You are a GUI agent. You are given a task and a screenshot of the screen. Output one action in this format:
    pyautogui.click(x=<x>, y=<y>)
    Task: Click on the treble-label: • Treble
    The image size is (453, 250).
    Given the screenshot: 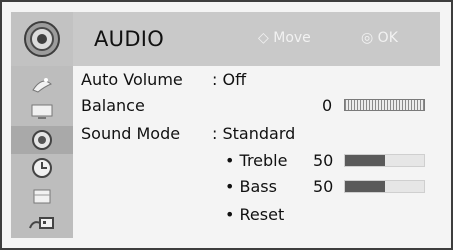 What is the action you would take?
    pyautogui.click(x=256, y=160)
    